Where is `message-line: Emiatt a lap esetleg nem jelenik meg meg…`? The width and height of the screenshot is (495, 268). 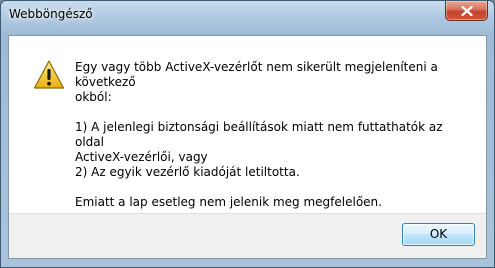 message-line: Emiatt a lap esetleg nem jelenik meg meg… is located at coordinates (228, 202).